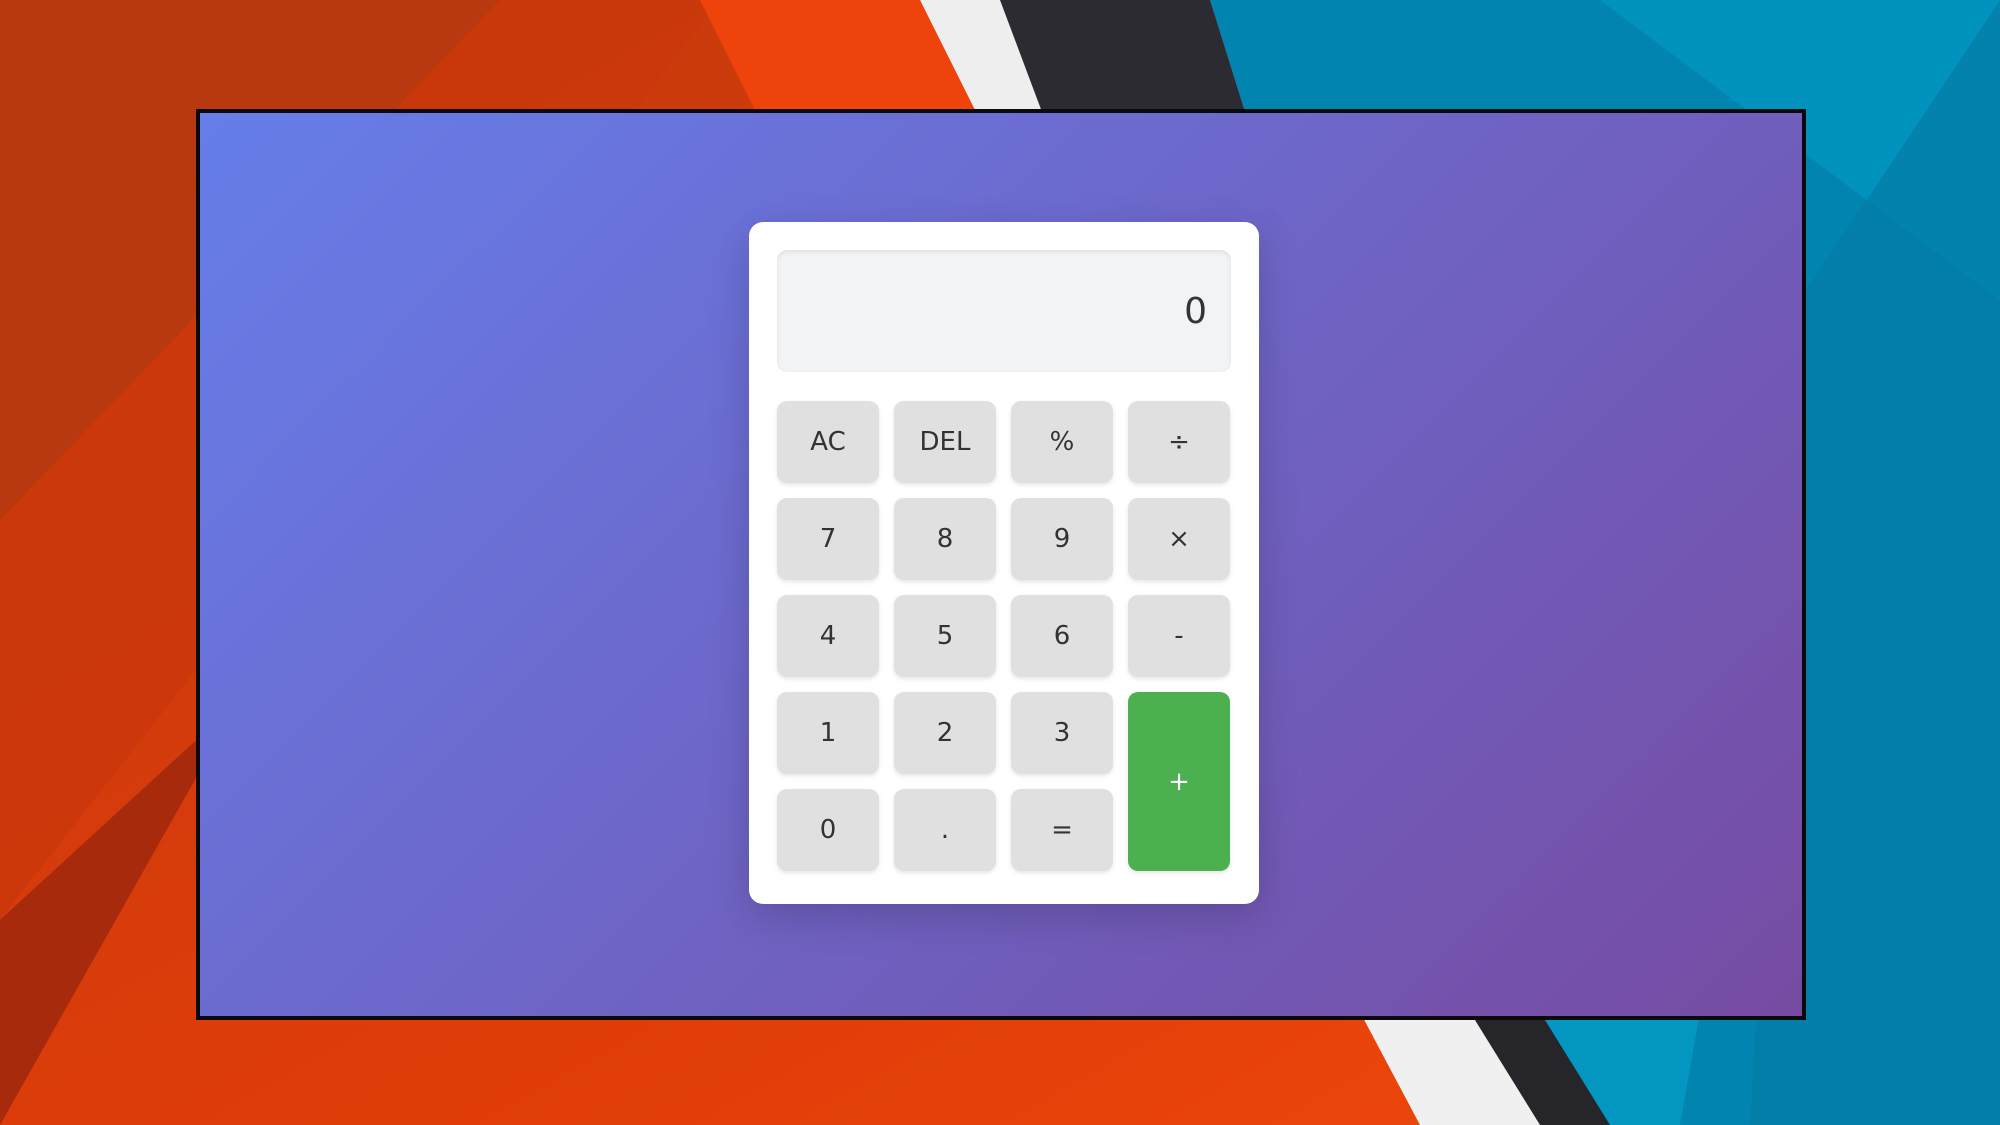  I want to click on digit-8-button: 8, so click(945, 539).